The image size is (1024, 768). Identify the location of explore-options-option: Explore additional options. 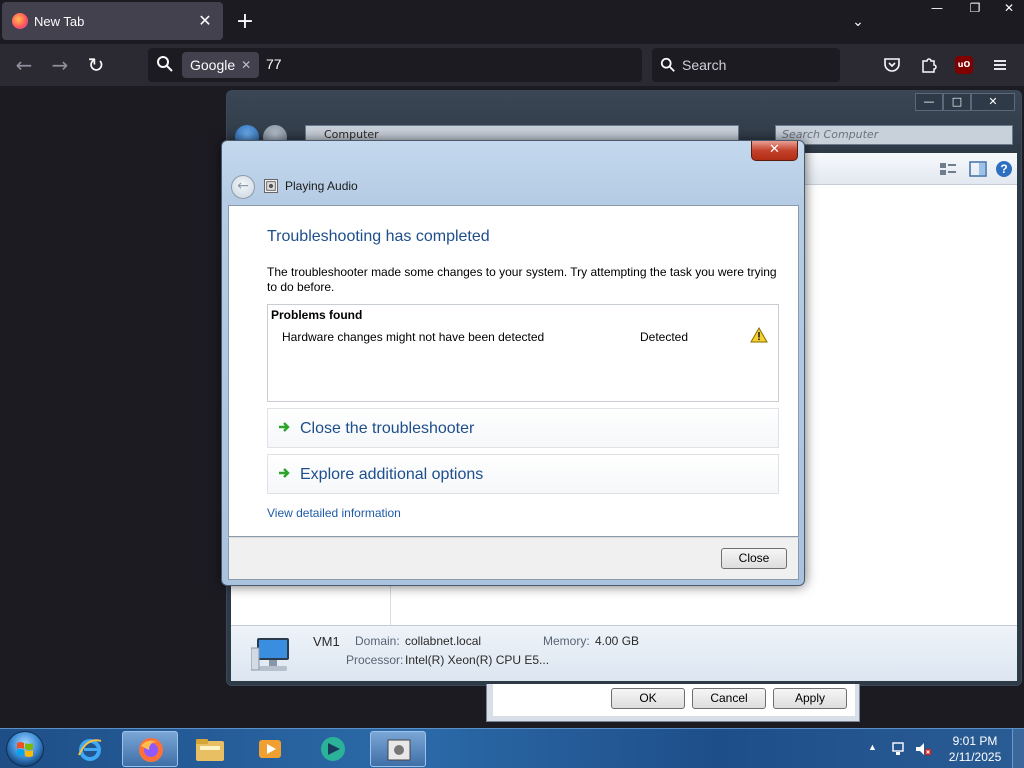
(523, 474).